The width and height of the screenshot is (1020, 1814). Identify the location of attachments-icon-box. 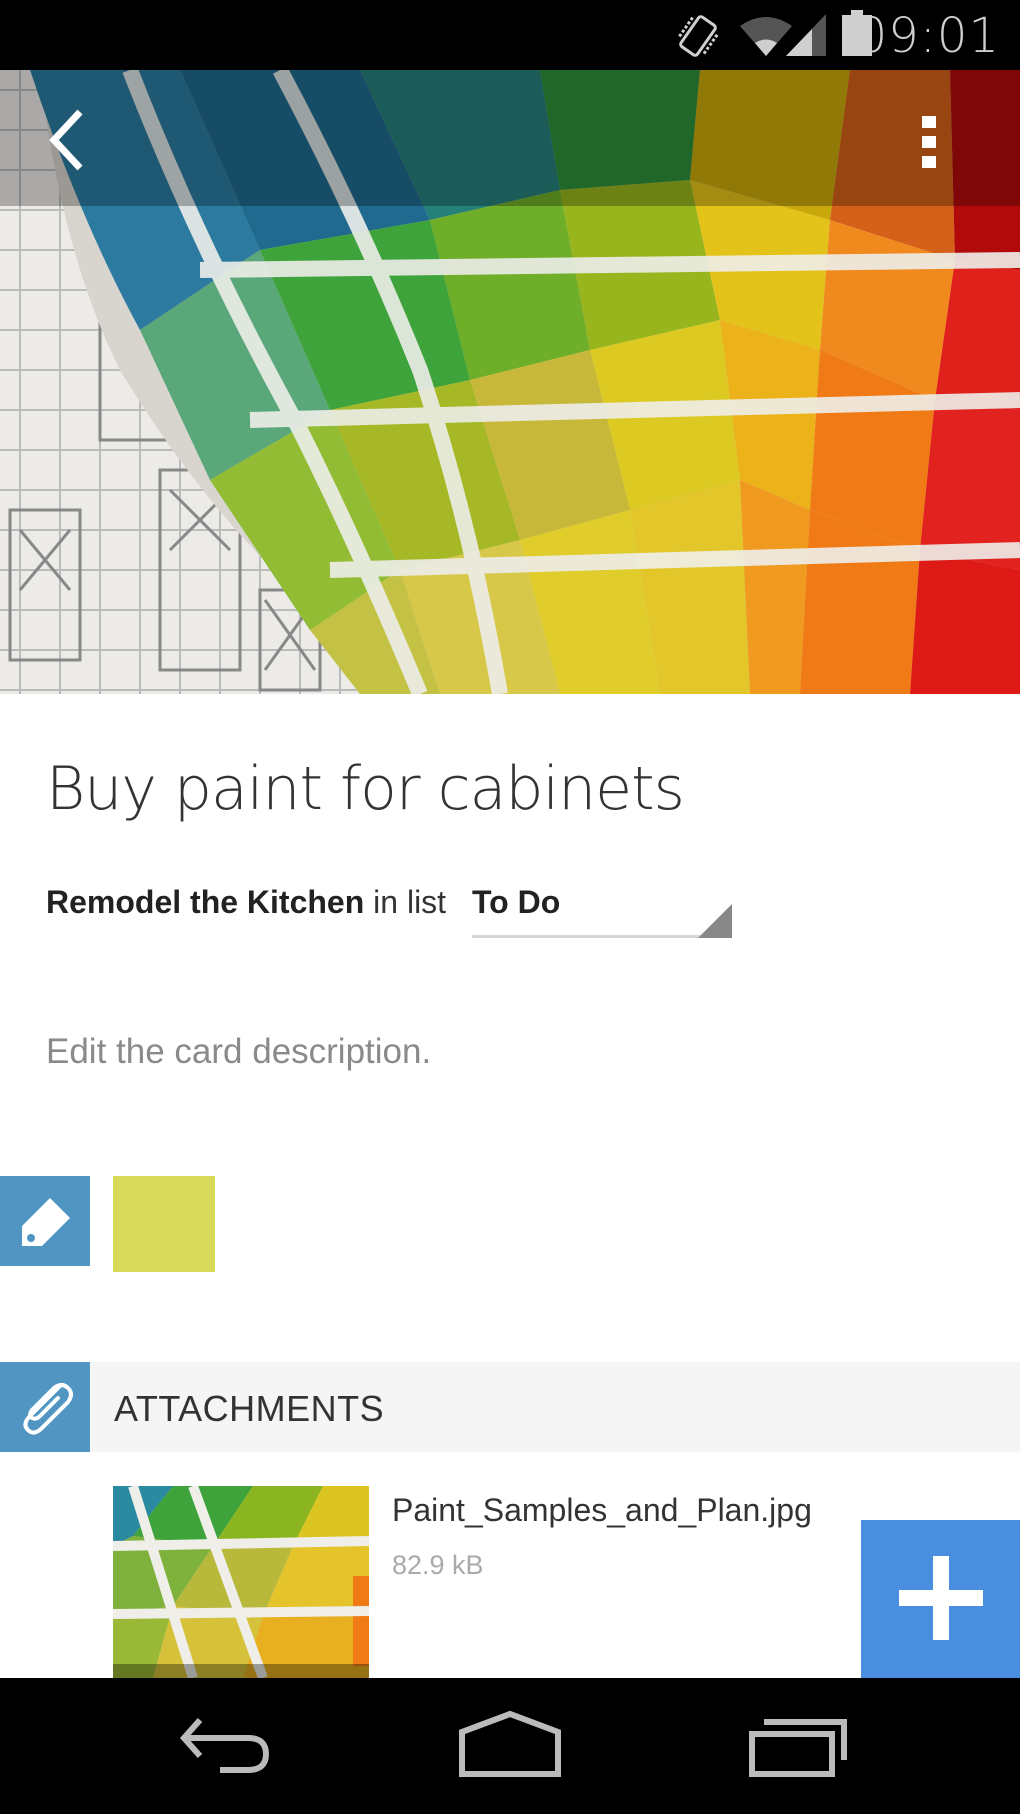
(45, 1407).